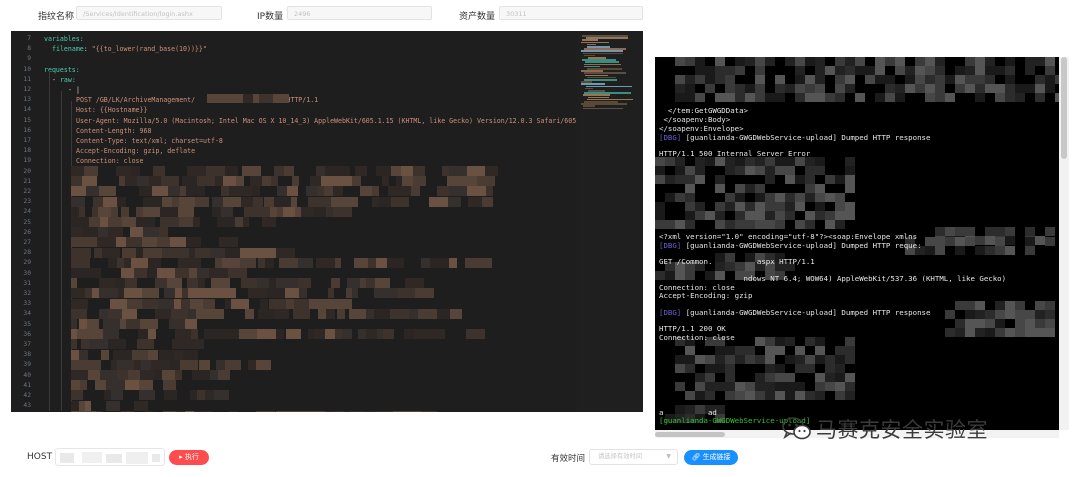 The width and height of the screenshot is (1080, 477). I want to click on scroll-thumb, so click(1064, 108).